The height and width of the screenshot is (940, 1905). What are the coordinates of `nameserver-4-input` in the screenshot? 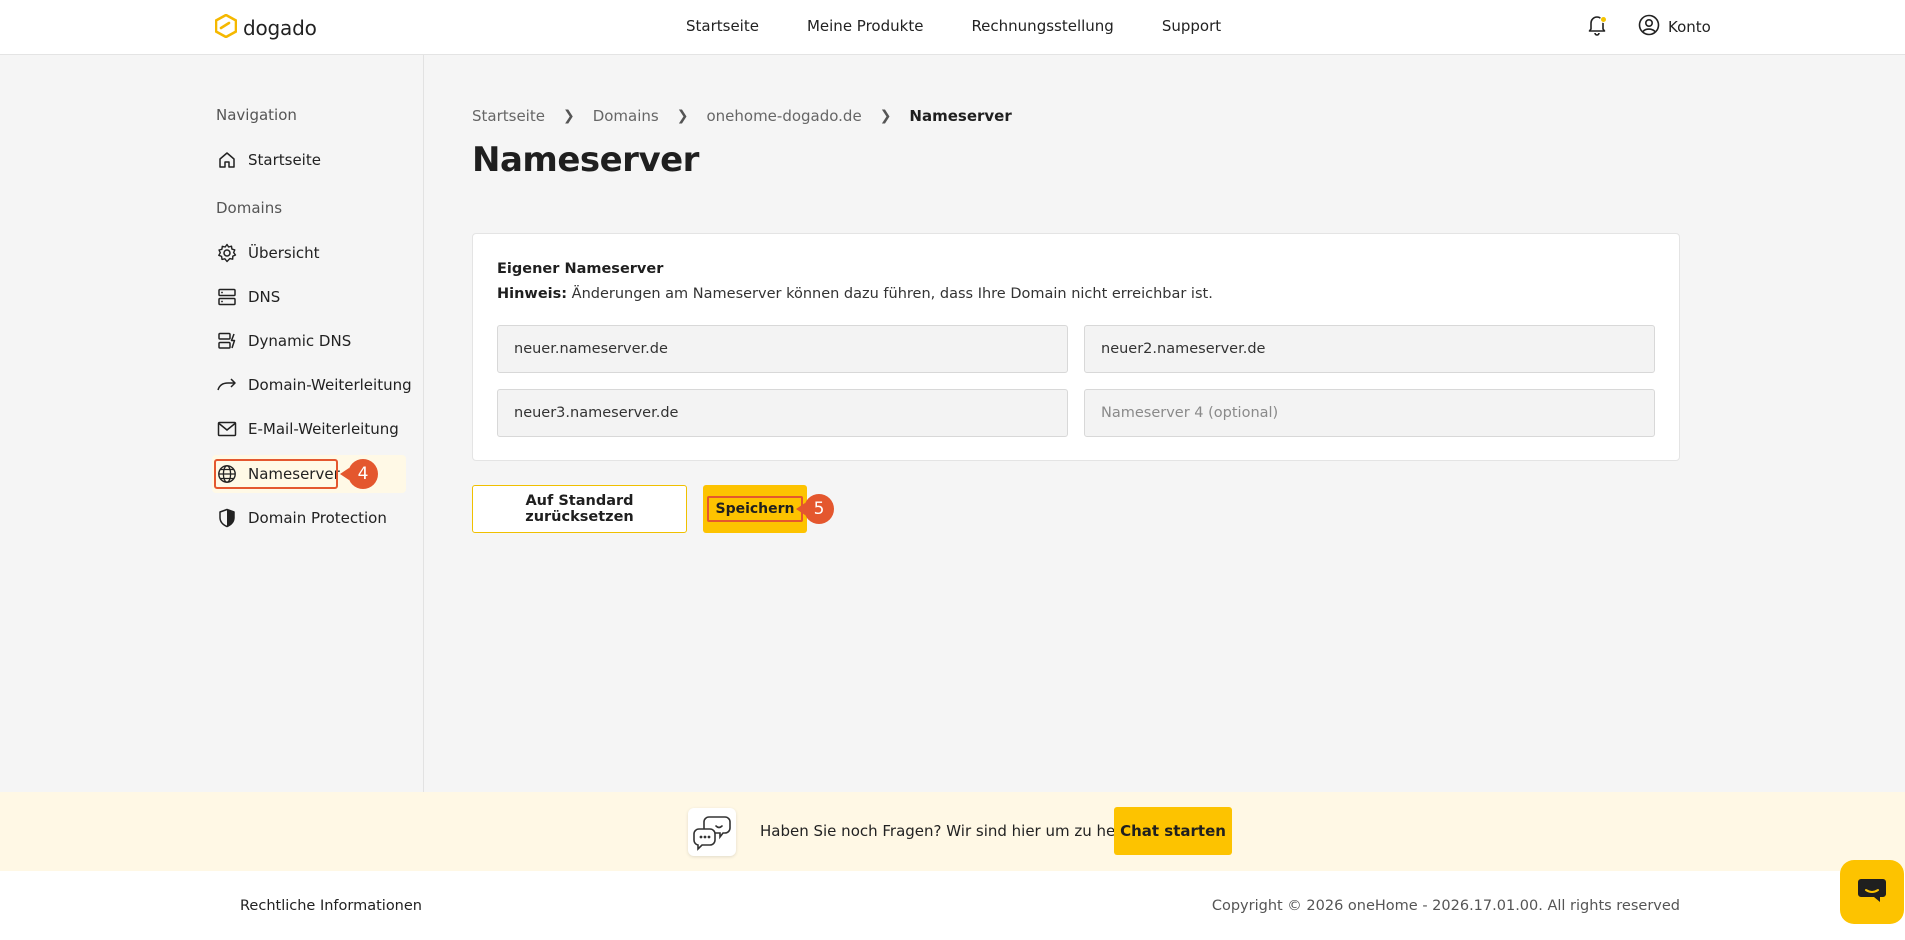 It's located at (1369, 413).